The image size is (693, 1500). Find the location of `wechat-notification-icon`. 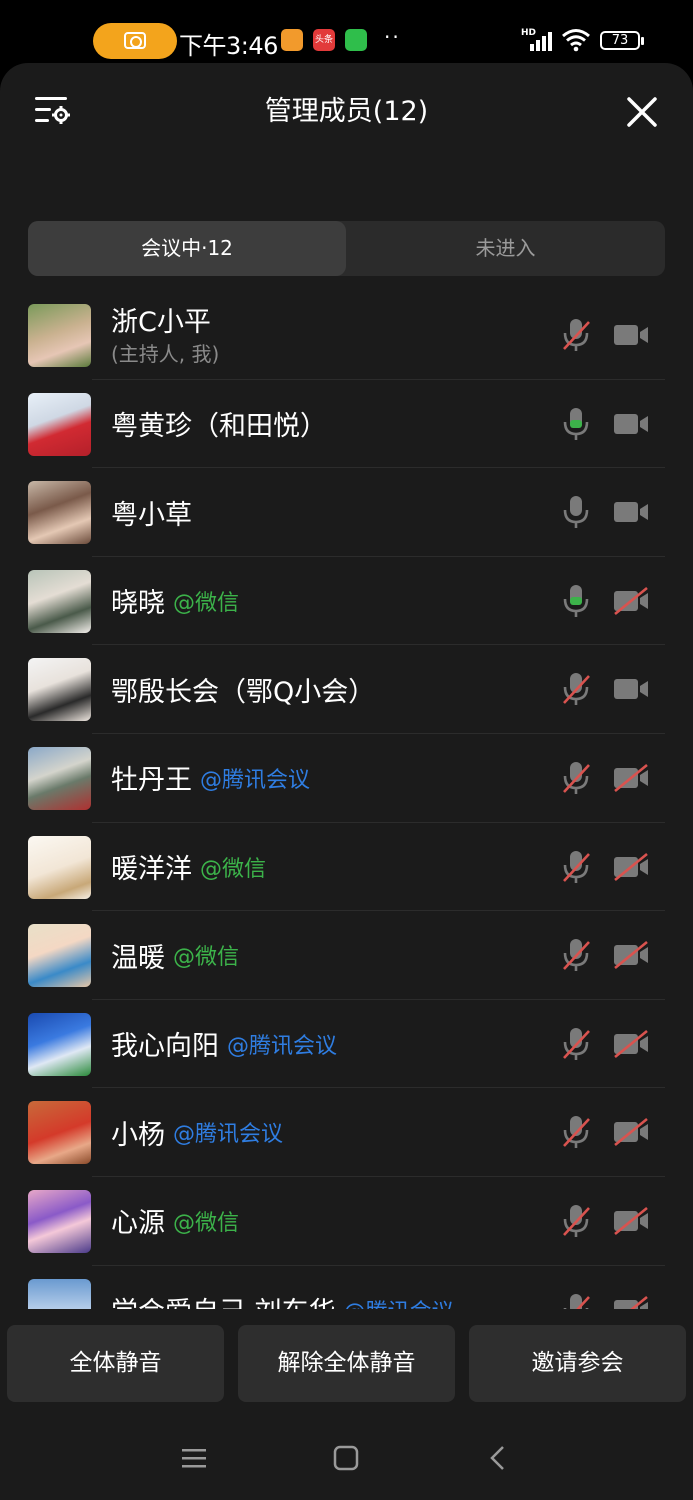

wechat-notification-icon is located at coordinates (356, 40).